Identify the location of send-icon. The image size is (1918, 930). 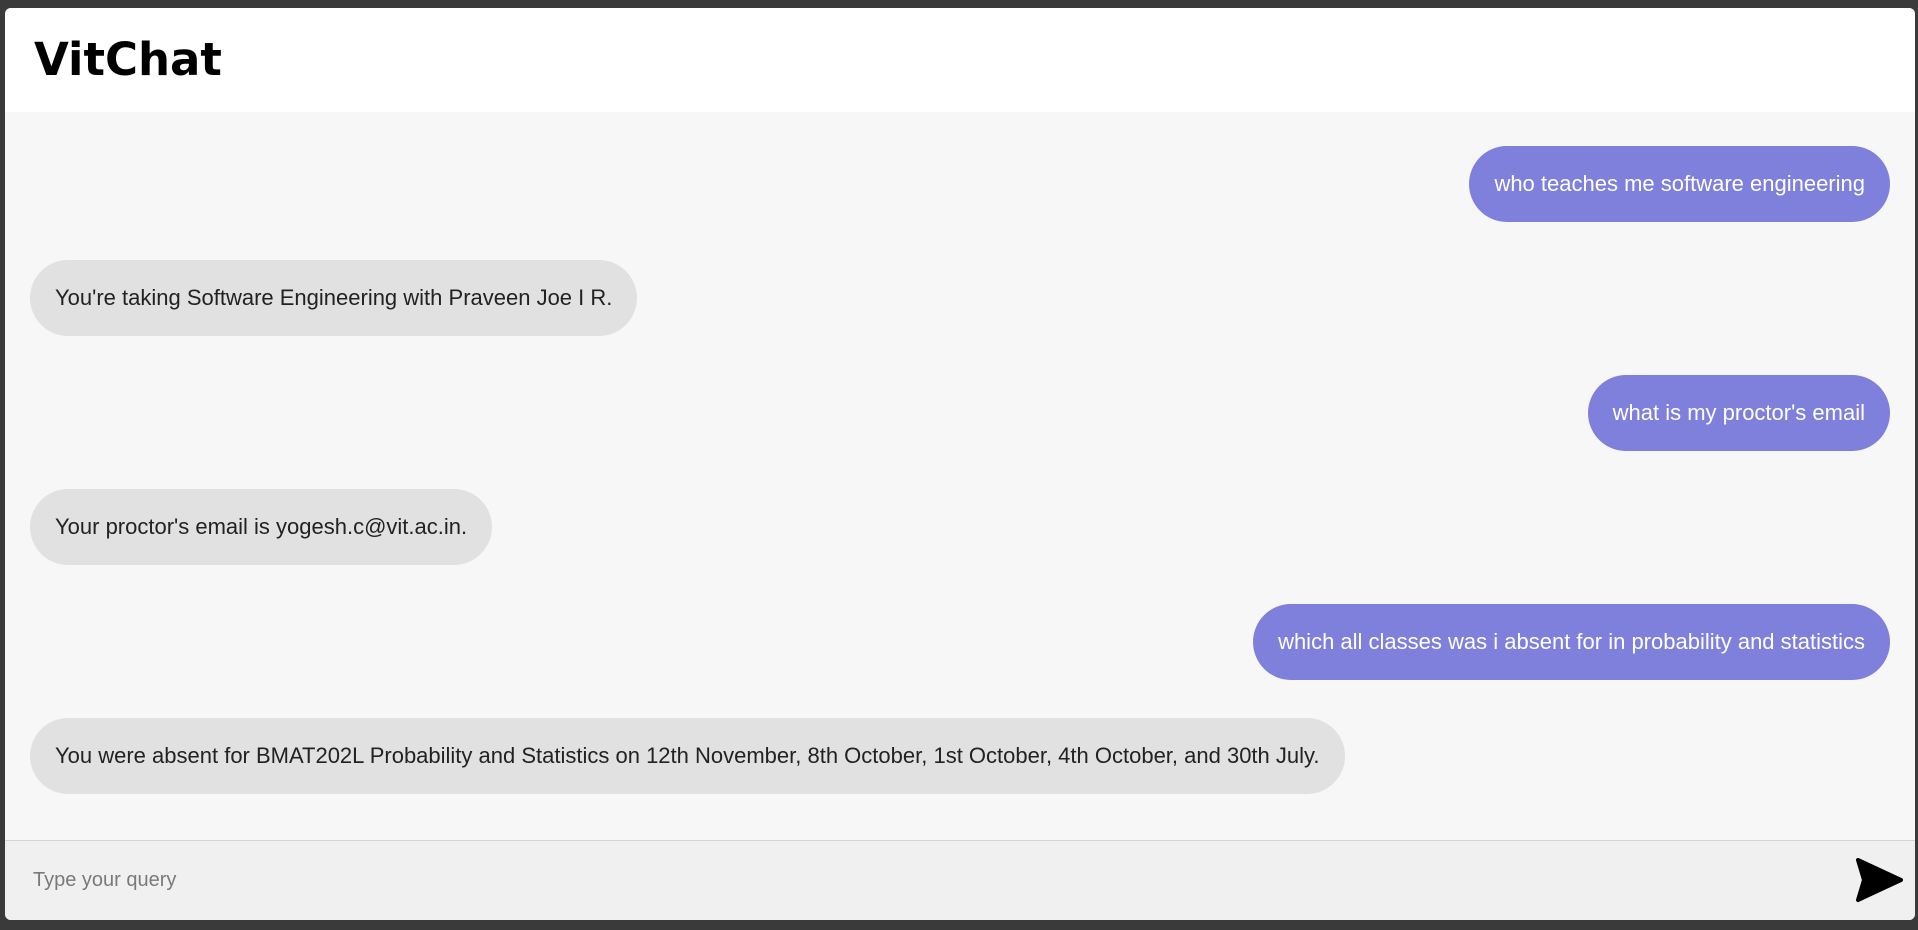
(1879, 880).